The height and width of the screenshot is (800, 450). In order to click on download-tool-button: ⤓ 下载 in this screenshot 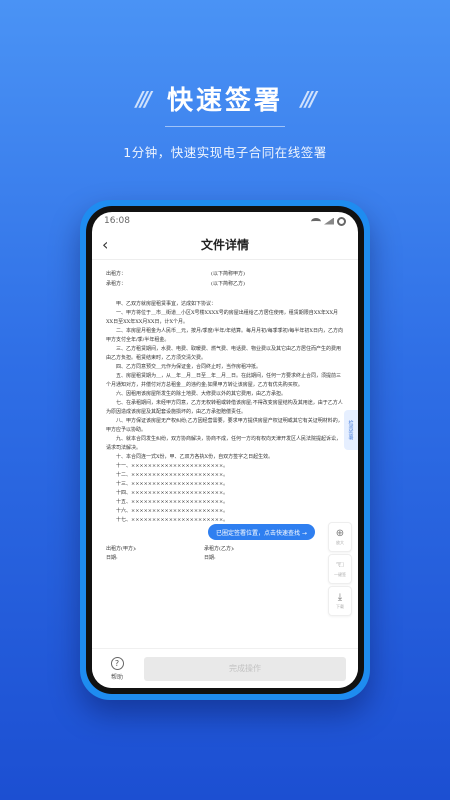, I will do `click(340, 601)`.